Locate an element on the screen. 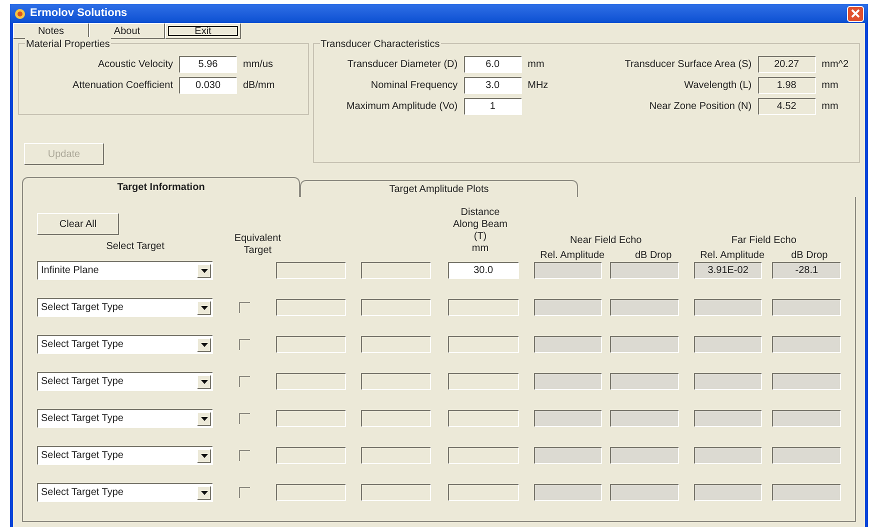 Image resolution: width=872 pixels, height=527 pixels. column-header: Far Field Echo is located at coordinates (763, 241).